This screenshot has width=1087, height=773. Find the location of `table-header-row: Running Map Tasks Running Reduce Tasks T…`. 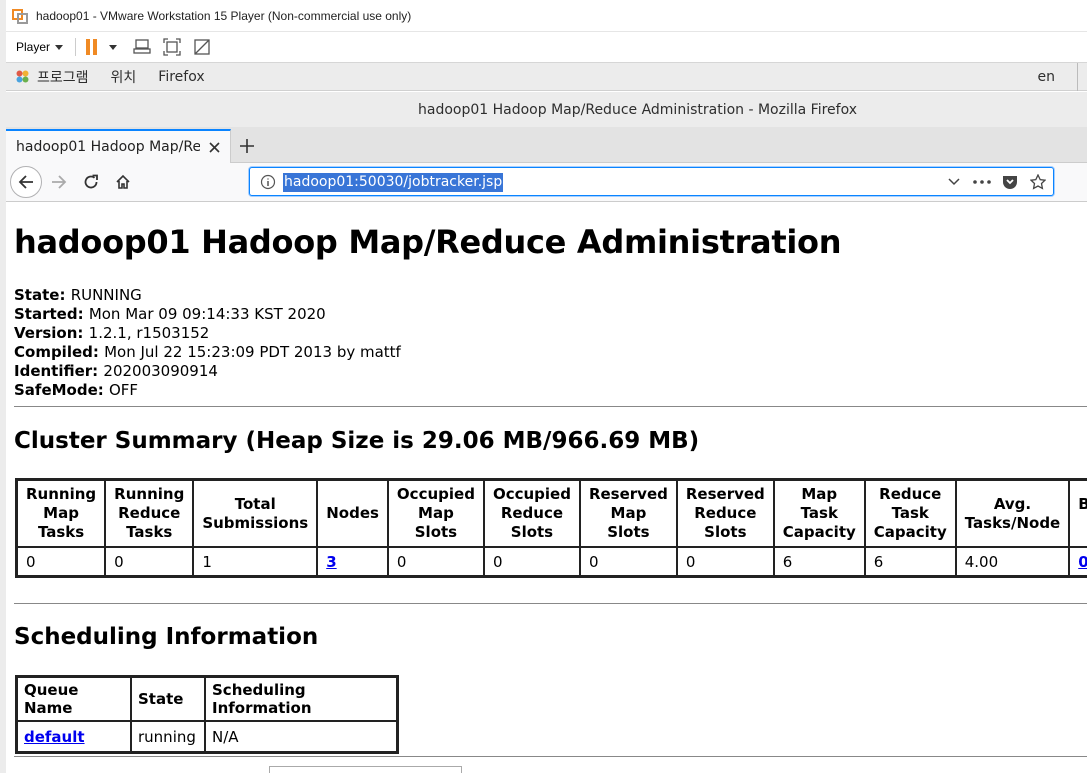

table-header-row: Running Map Tasks Running Reduce Tasks T… is located at coordinates (552, 513).